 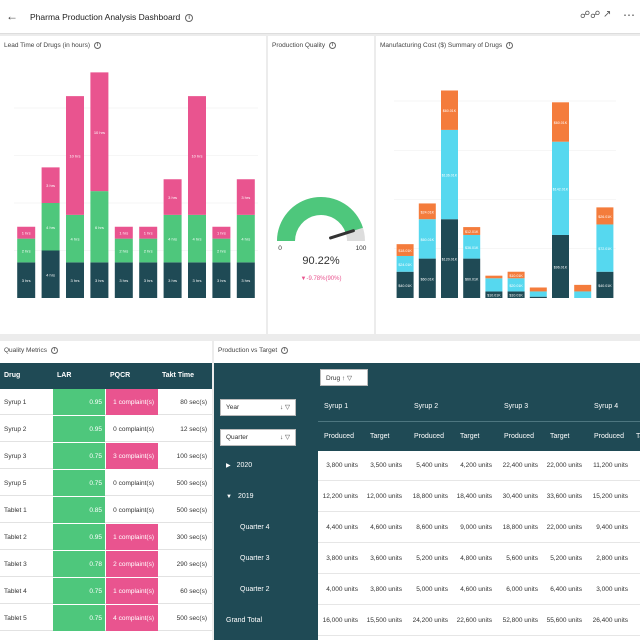 What do you see at coordinates (106, 483) in the screenshot?
I see `table-row: Syrup 5 0.75 0 complaint(s) 500 sec(s)` at bounding box center [106, 483].